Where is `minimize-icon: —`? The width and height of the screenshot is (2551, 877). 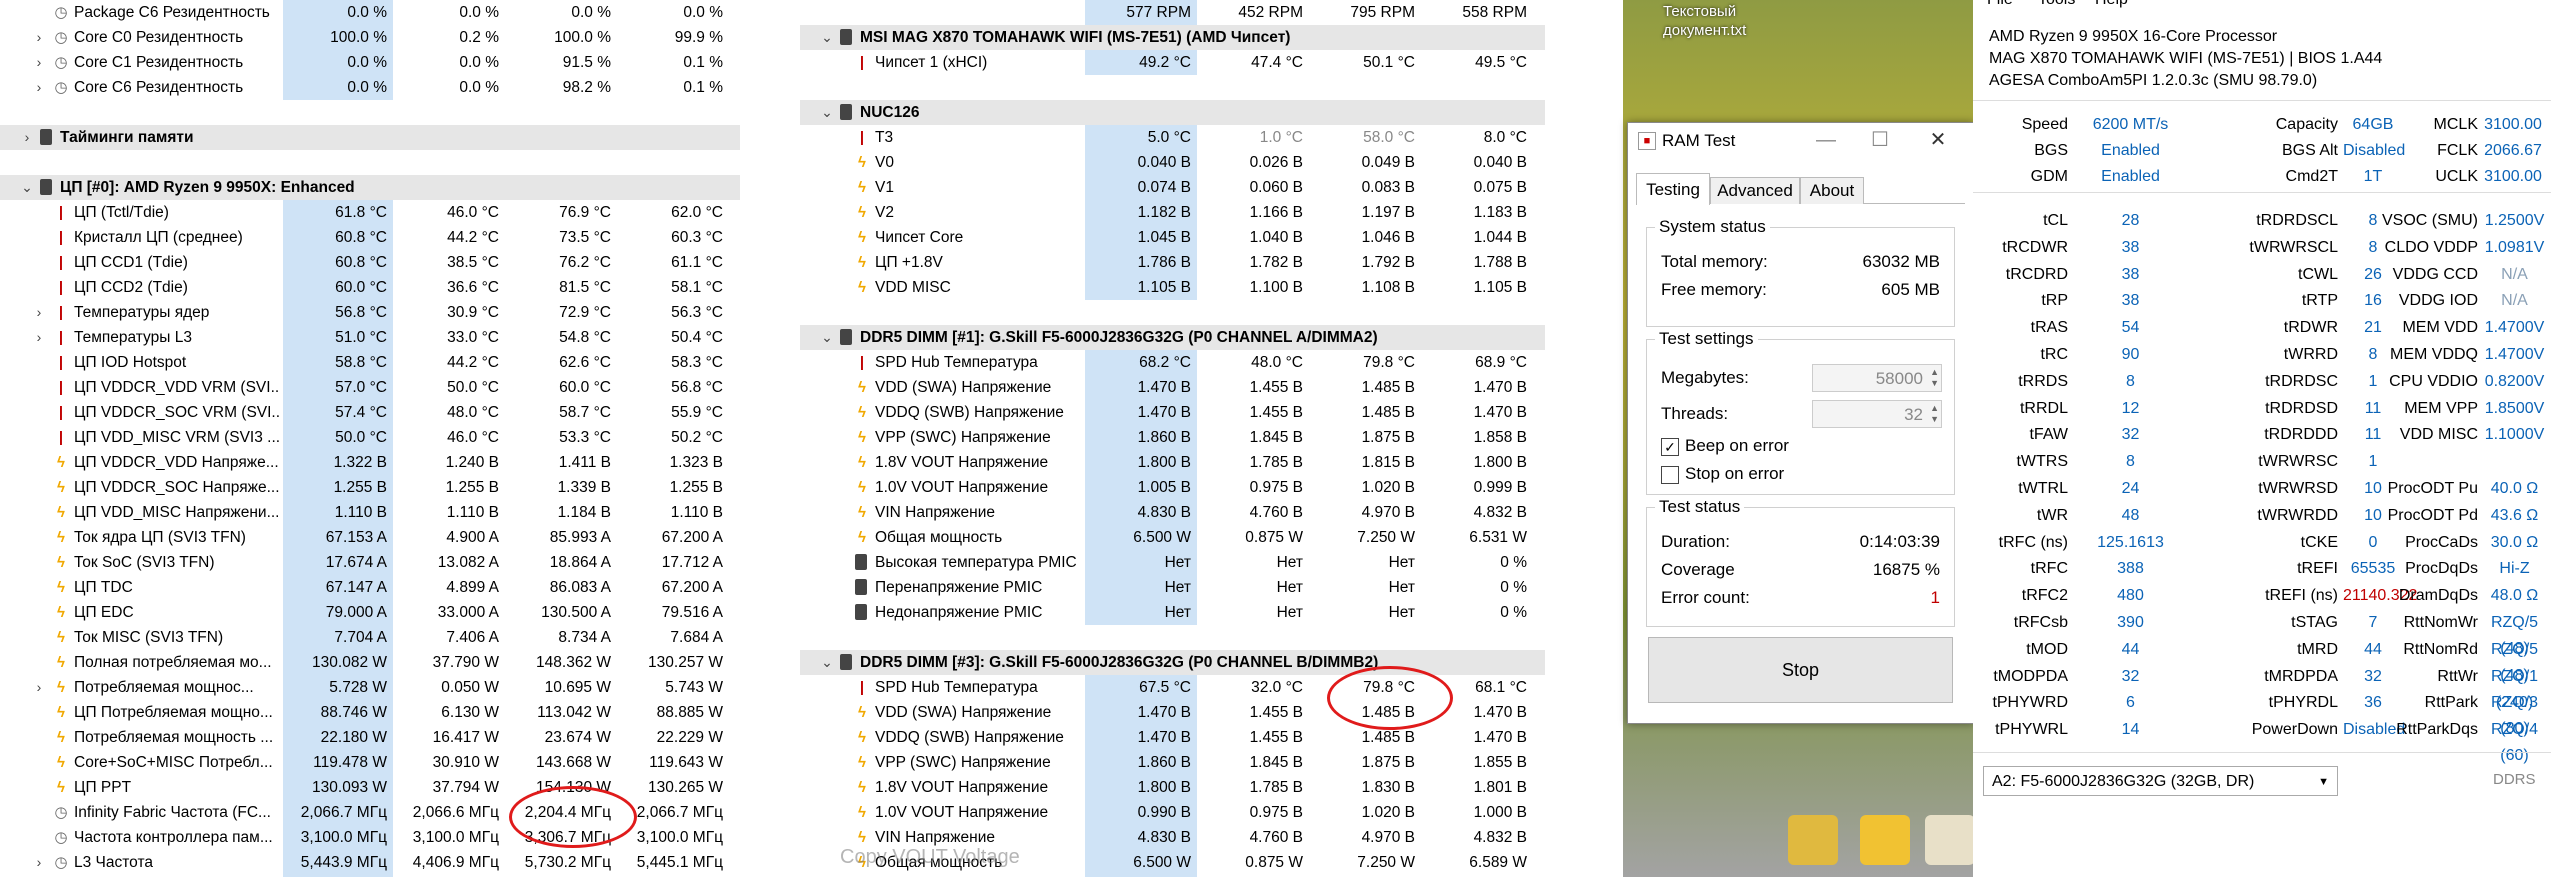 minimize-icon: — is located at coordinates (1826, 140).